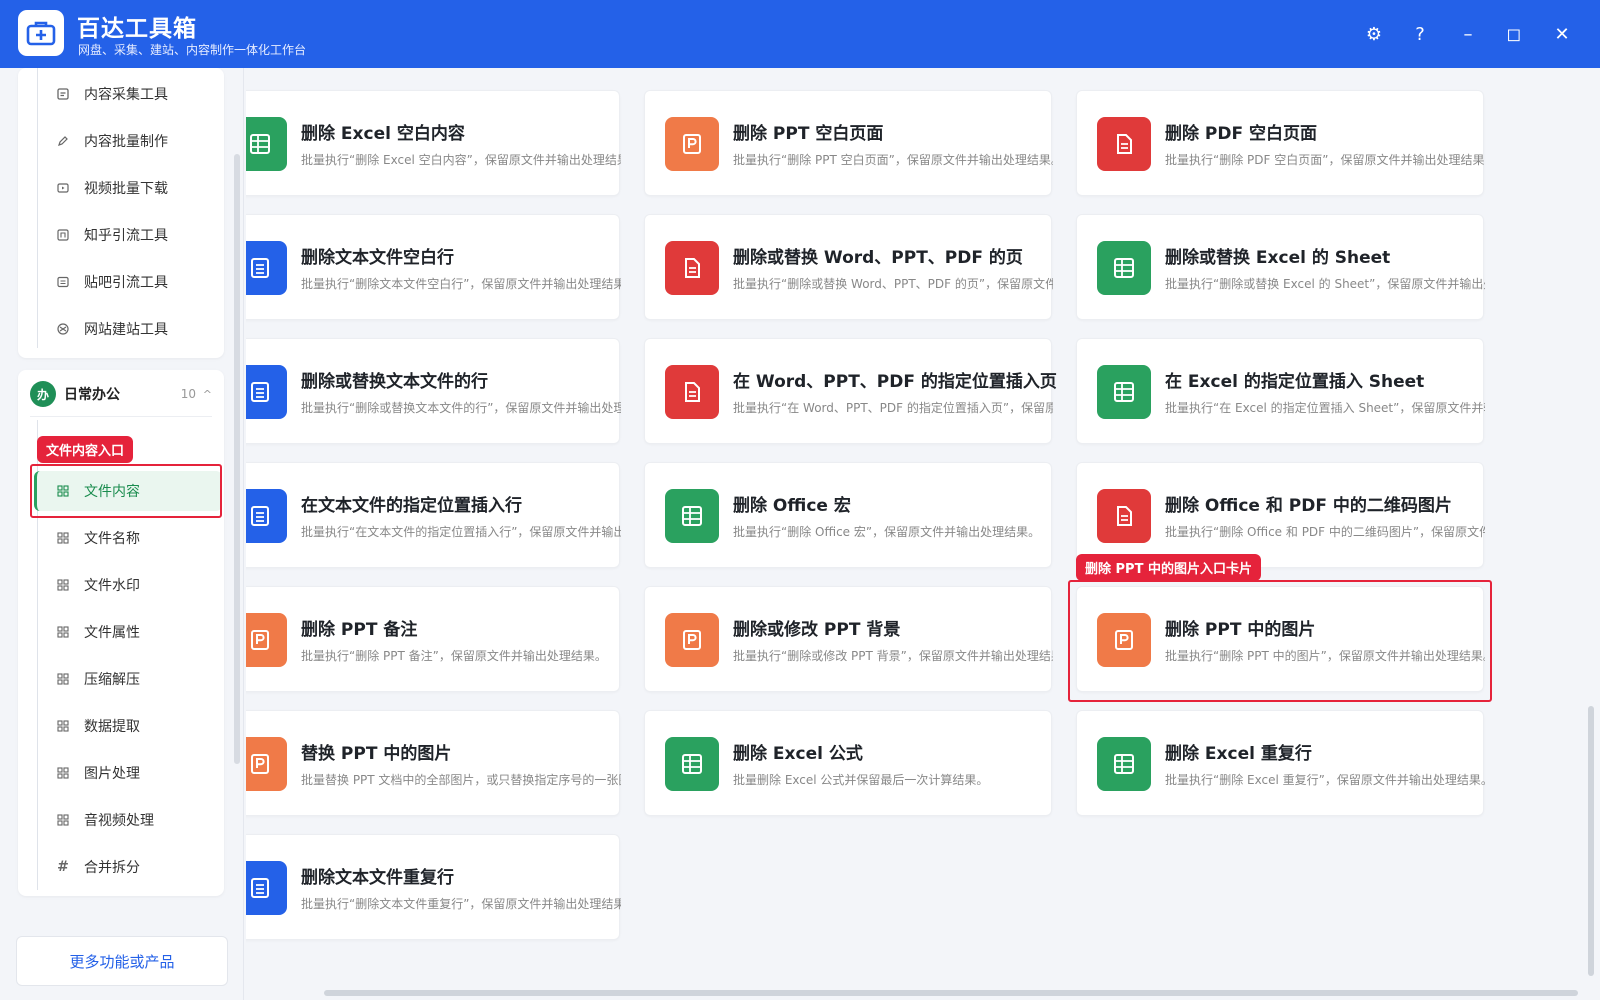 Image resolution: width=1600 pixels, height=1000 pixels. What do you see at coordinates (112, 586) in the screenshot?
I see `sidebar-item-label: 文件水印` at bounding box center [112, 586].